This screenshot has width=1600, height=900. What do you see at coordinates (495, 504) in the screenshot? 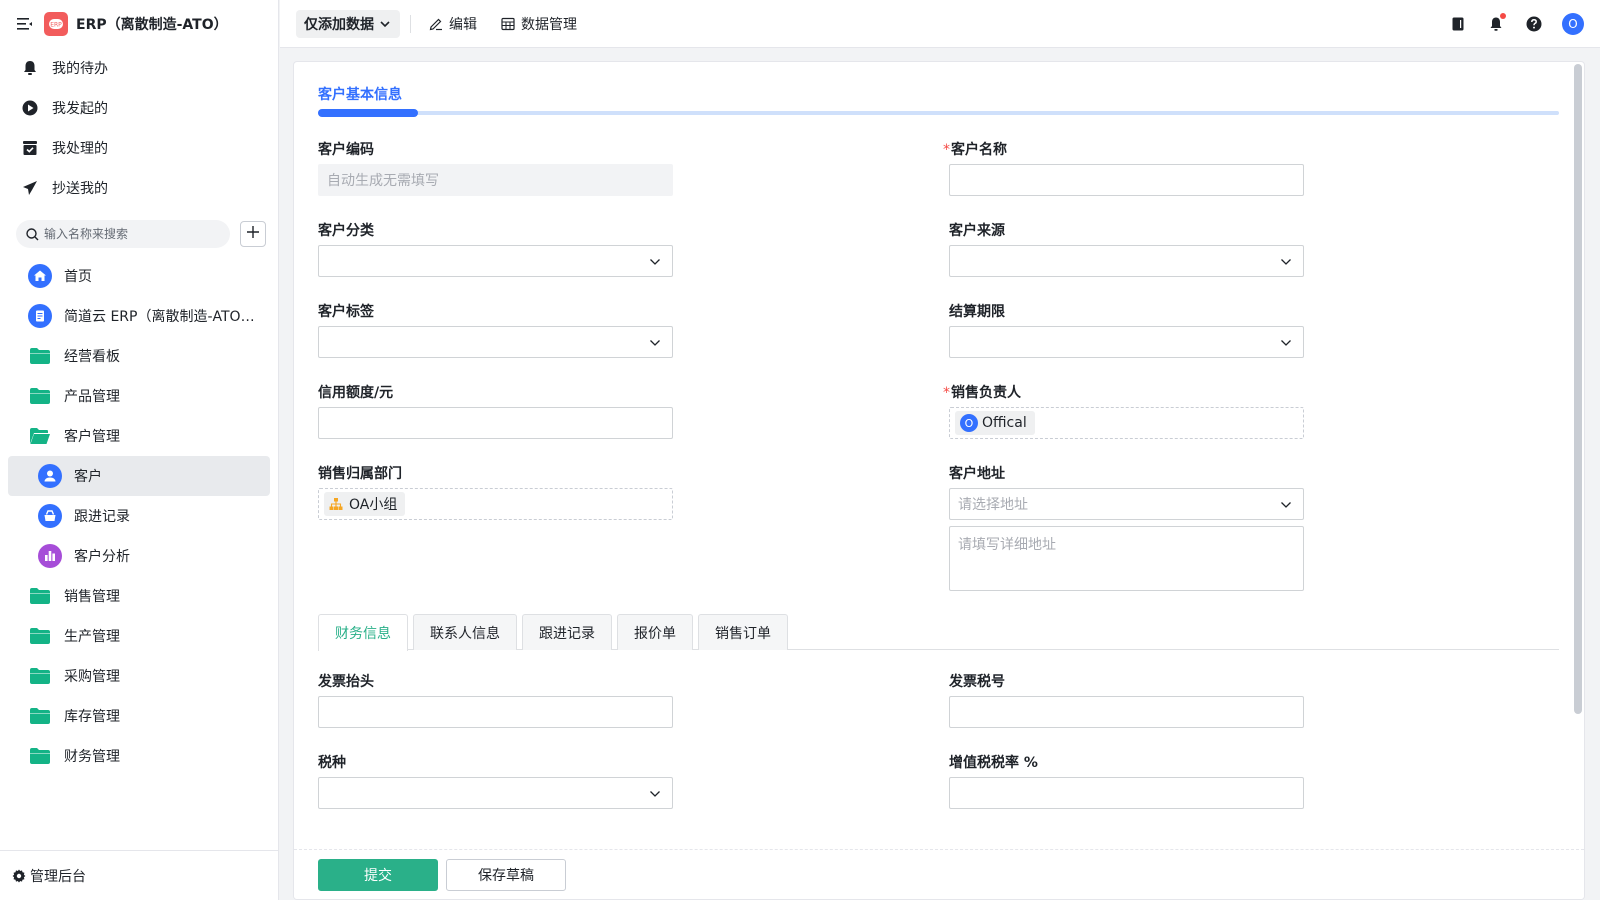
I see `sales-dept-picker: OA小组` at bounding box center [495, 504].